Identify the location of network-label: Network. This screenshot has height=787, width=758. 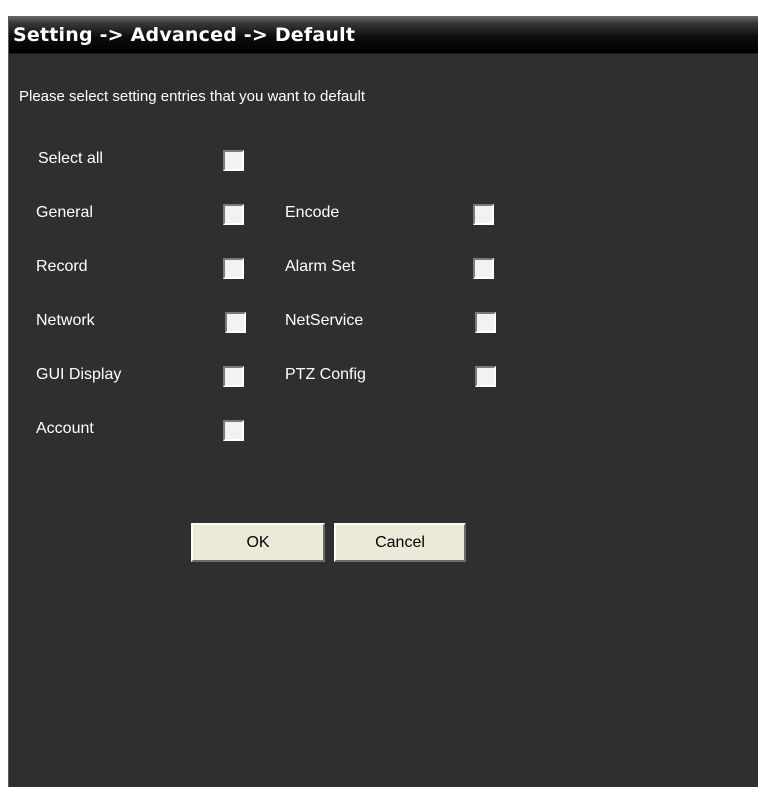
(65, 320).